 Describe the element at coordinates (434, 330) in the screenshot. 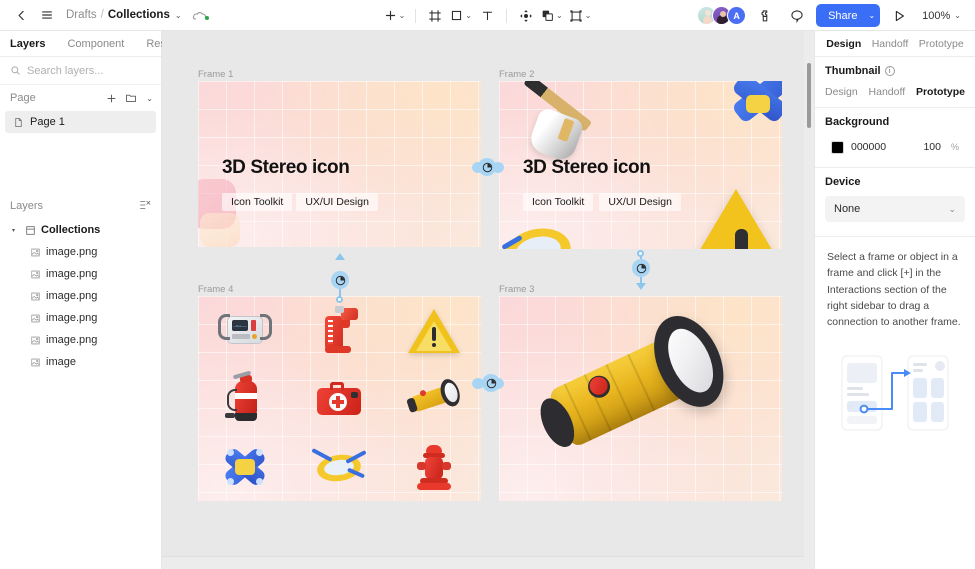

I see `icon-warning-triangle` at that location.